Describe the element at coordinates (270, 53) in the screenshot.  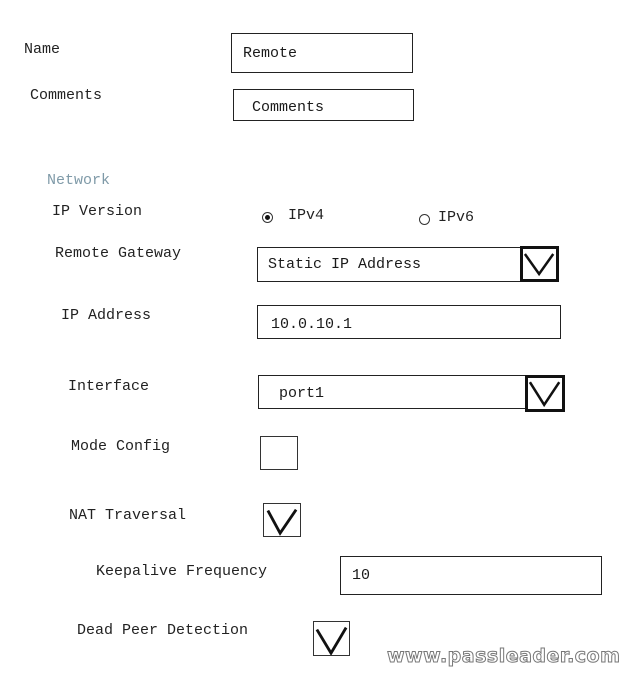
I see `name-value: Remote` at that location.